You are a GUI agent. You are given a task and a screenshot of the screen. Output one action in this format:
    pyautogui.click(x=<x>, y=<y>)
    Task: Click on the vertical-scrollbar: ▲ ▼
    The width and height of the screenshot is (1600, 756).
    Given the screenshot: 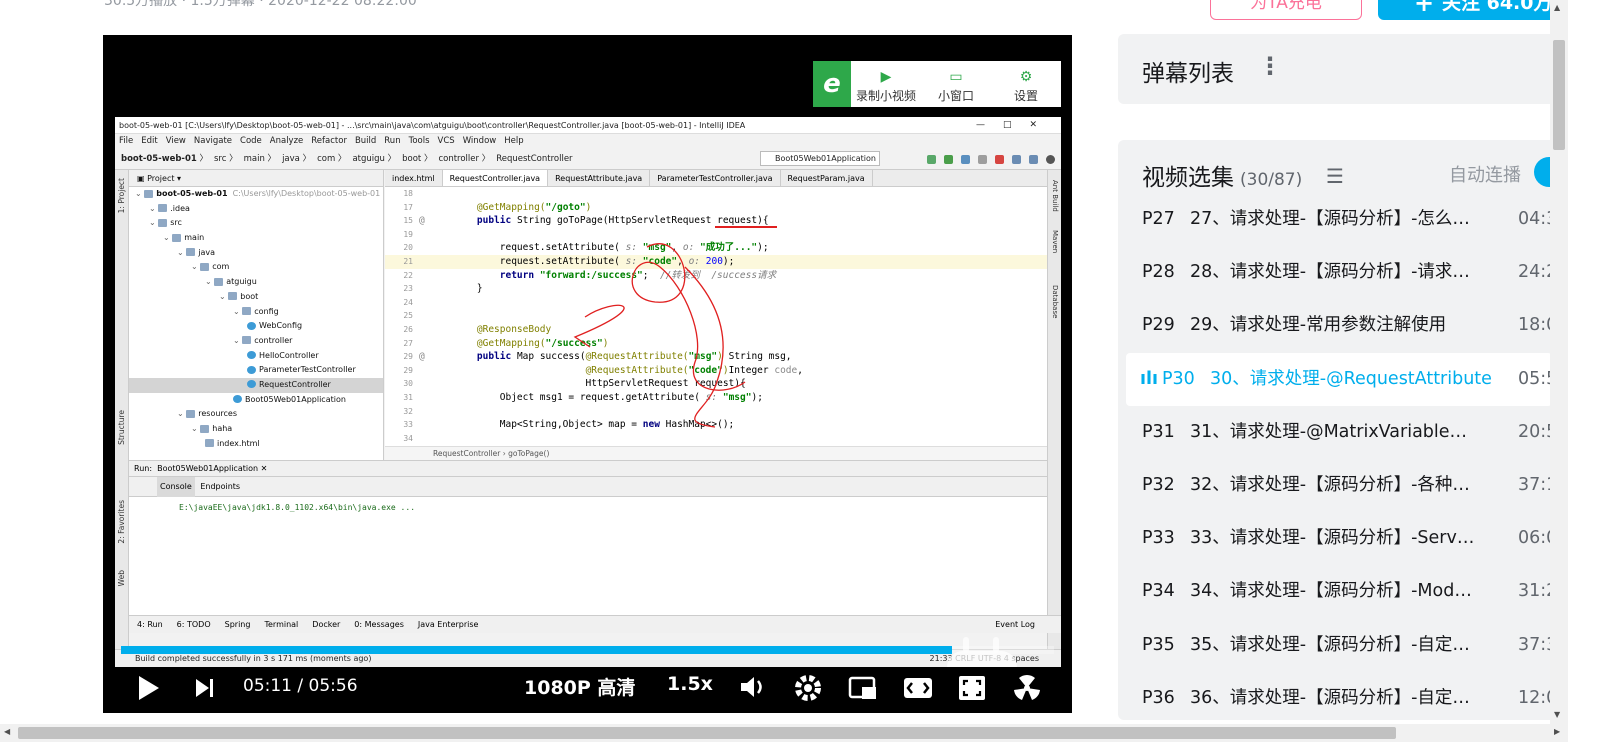 What is the action you would take?
    pyautogui.click(x=1559, y=362)
    